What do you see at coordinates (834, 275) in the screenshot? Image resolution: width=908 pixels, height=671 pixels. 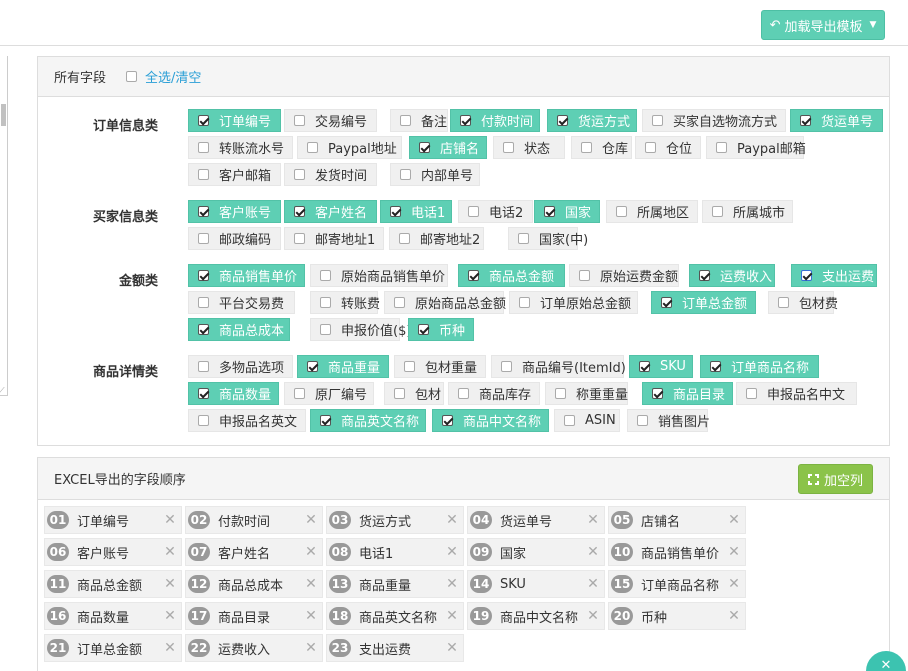 I see `field-chip: 支出运费` at bounding box center [834, 275].